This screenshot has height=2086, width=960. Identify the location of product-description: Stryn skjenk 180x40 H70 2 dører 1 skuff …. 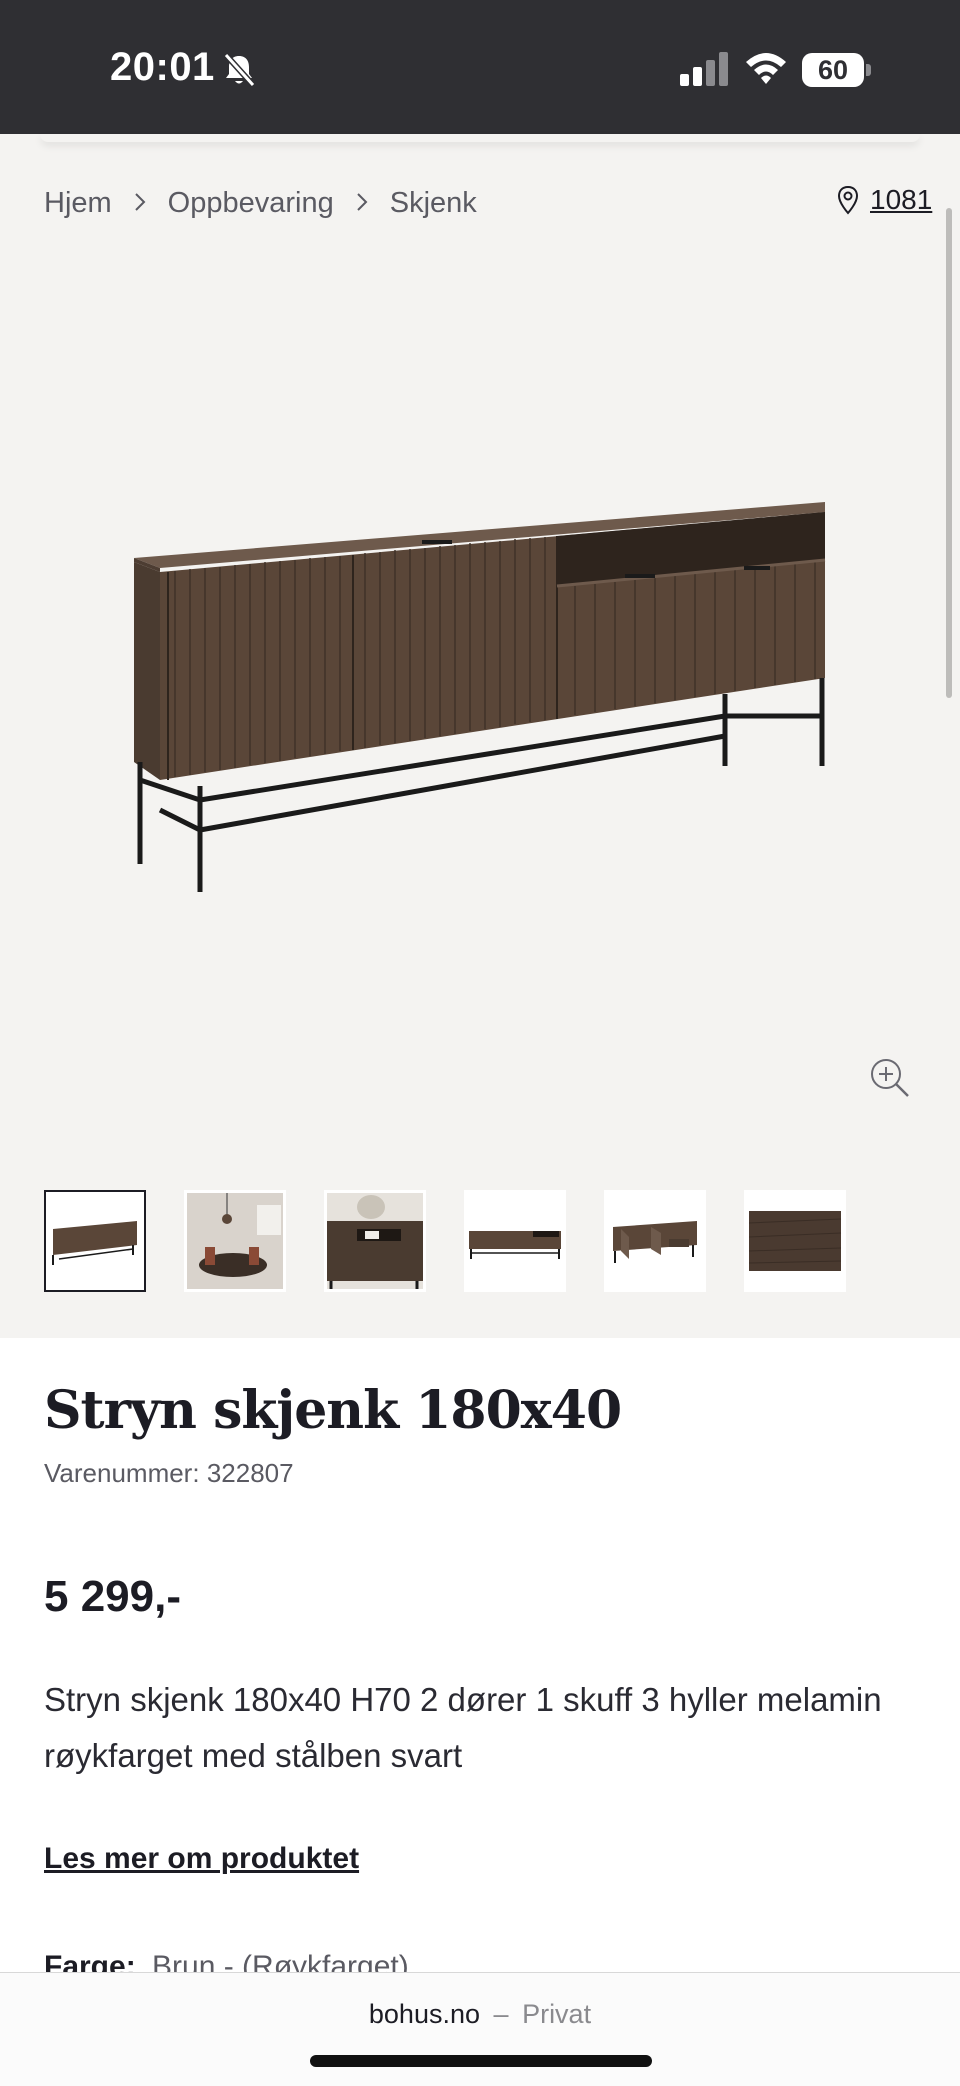
(463, 1727).